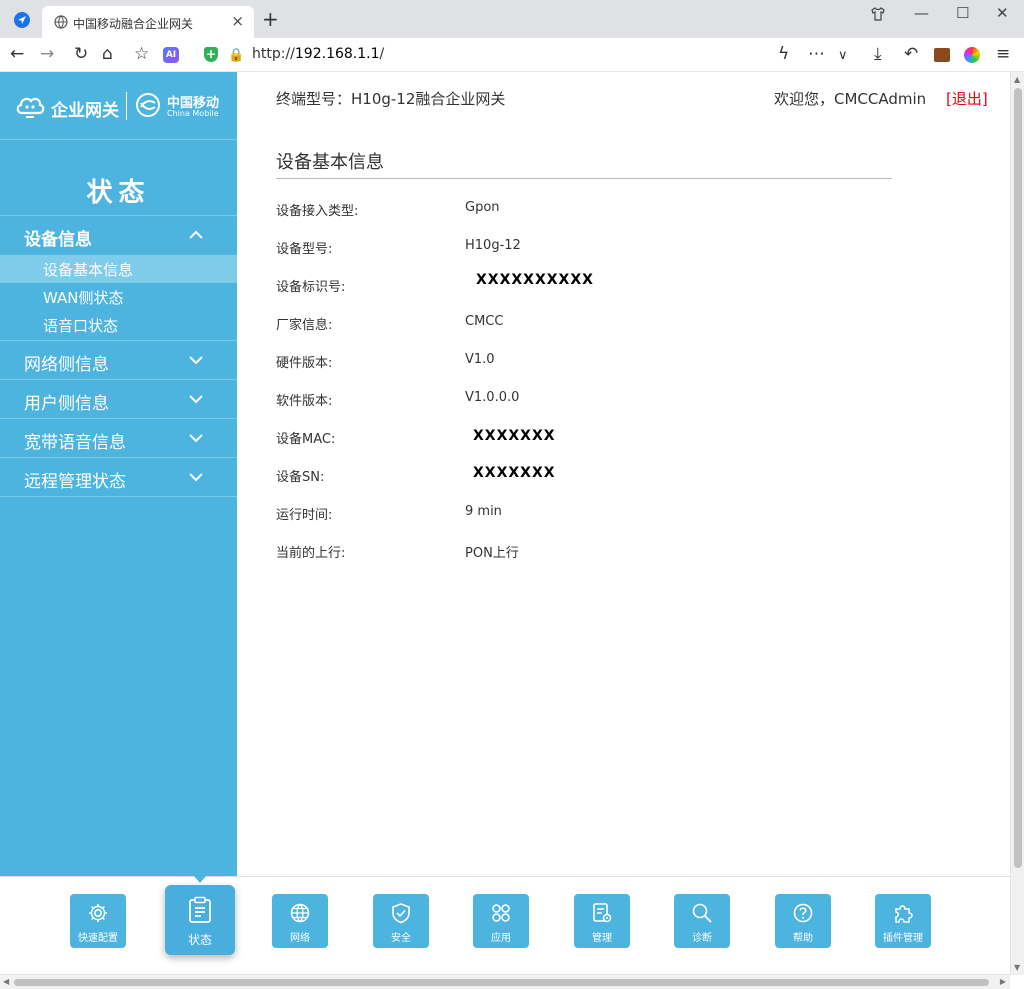 The image size is (1024, 989). Describe the element at coordinates (118, 438) in the screenshot. I see `sidebar-group-voip-info: 宽带语音信息` at that location.